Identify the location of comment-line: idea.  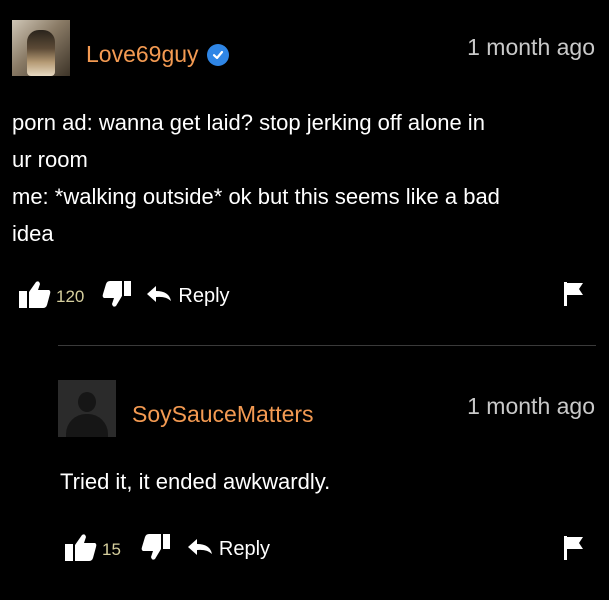
(33, 233).